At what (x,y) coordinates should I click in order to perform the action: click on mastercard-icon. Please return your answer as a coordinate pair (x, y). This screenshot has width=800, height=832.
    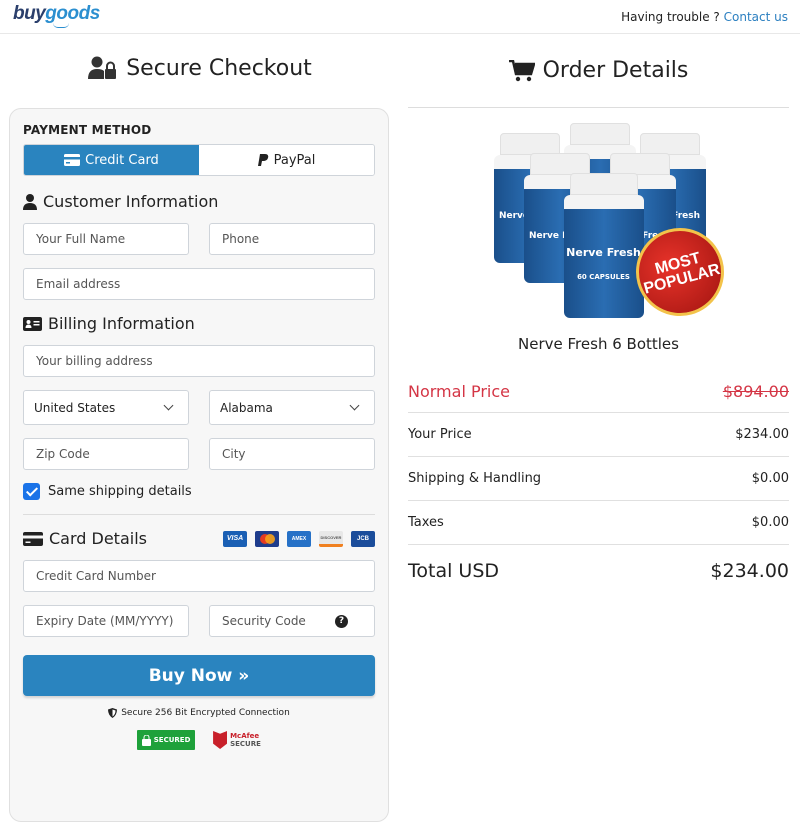
    Looking at the image, I should click on (267, 538).